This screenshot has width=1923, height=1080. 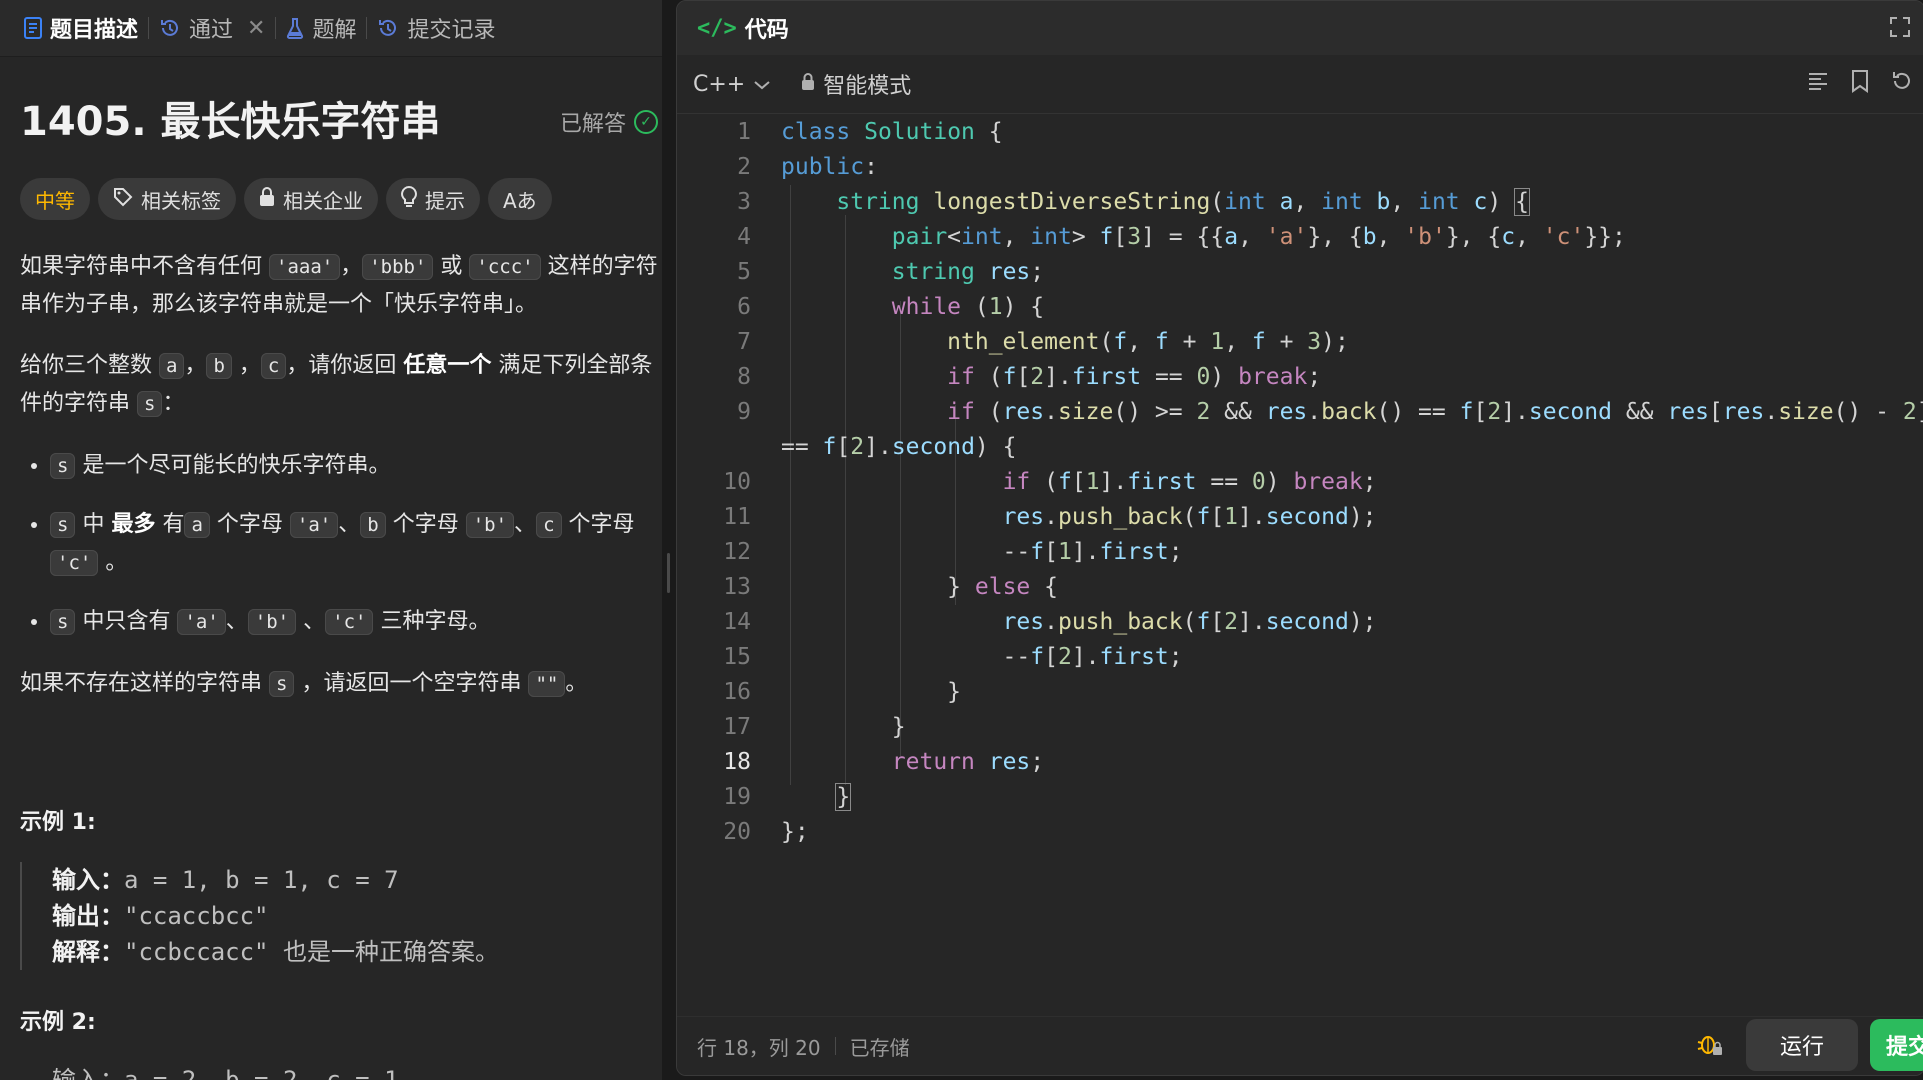 I want to click on difficulty-badge: 中等, so click(x=55, y=199).